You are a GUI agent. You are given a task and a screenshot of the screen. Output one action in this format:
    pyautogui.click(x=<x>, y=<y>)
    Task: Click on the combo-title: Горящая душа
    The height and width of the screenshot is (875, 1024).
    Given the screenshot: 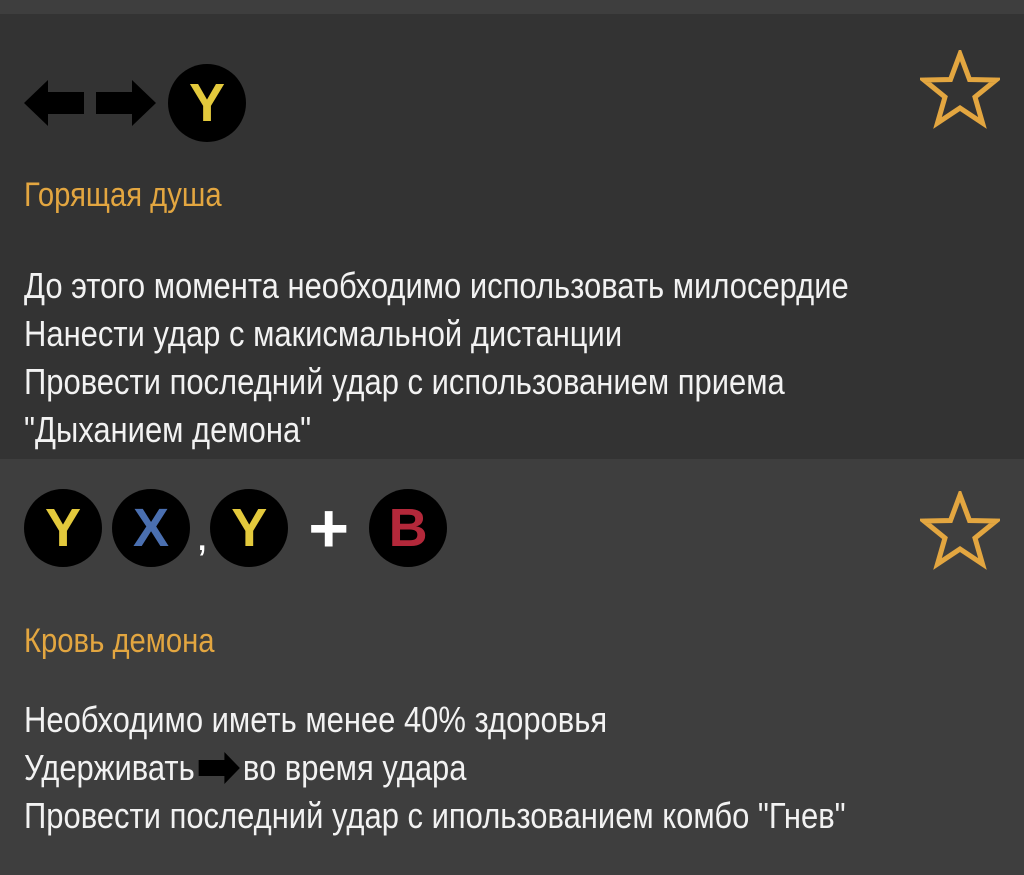 What is the action you would take?
    pyautogui.click(x=123, y=195)
    